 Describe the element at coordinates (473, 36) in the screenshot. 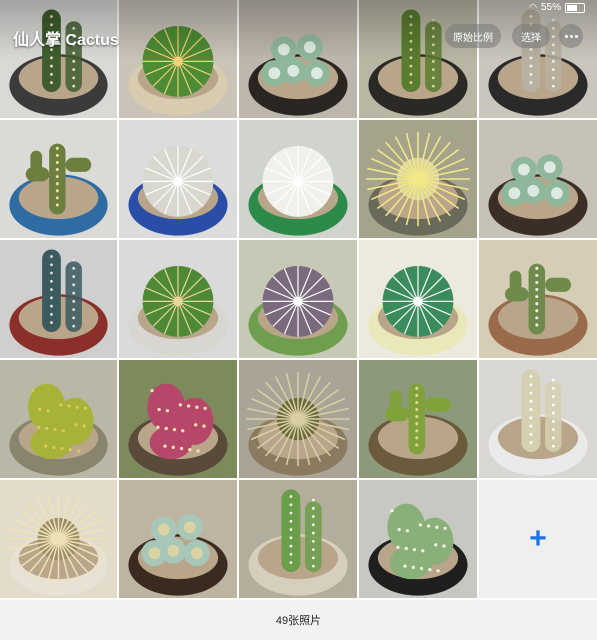

I see `original-ratio-button: 原始比例` at that location.